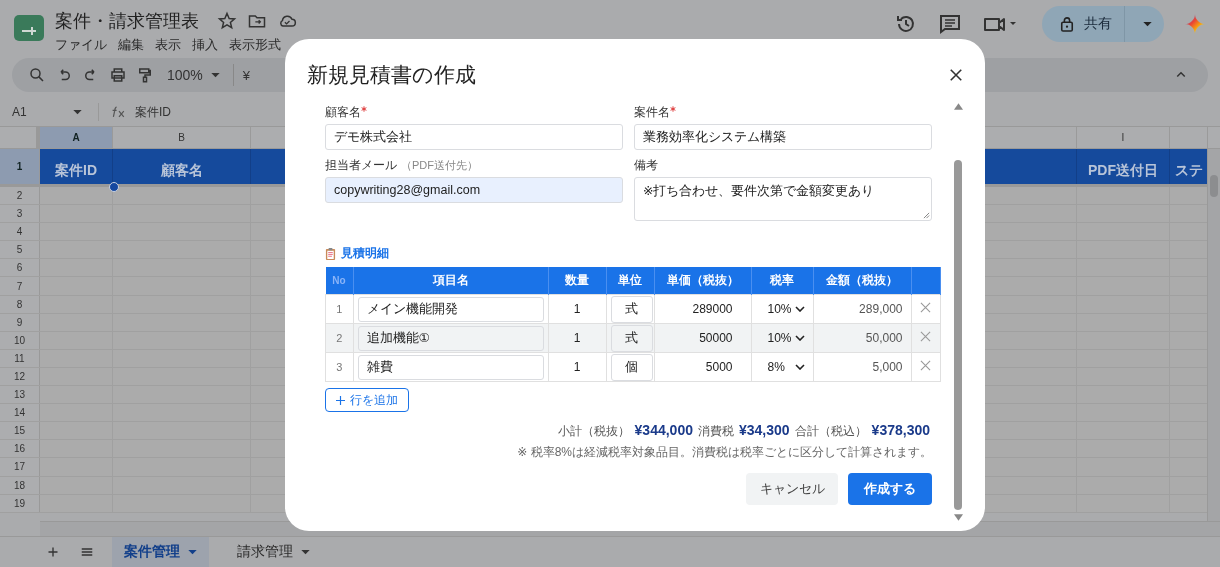  I want to click on field-label: 備考, so click(646, 165).